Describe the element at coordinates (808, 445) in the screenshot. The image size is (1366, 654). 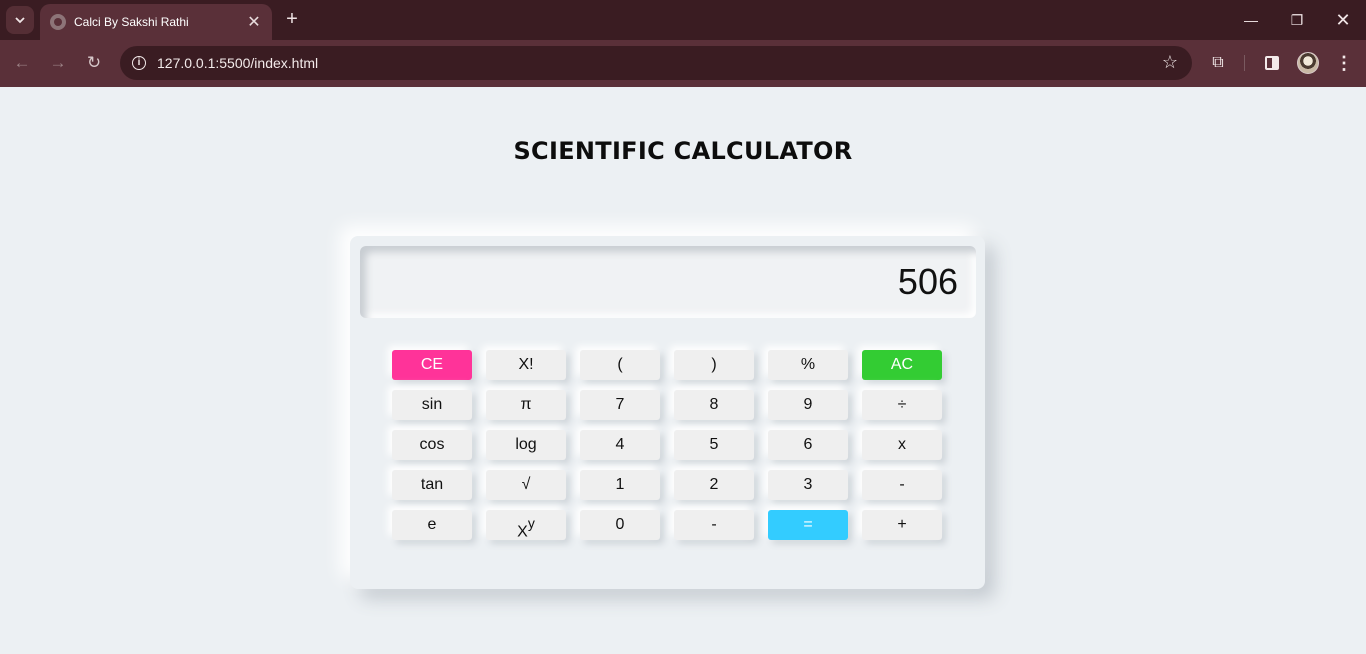
I see `digit-6-button: 6` at that location.